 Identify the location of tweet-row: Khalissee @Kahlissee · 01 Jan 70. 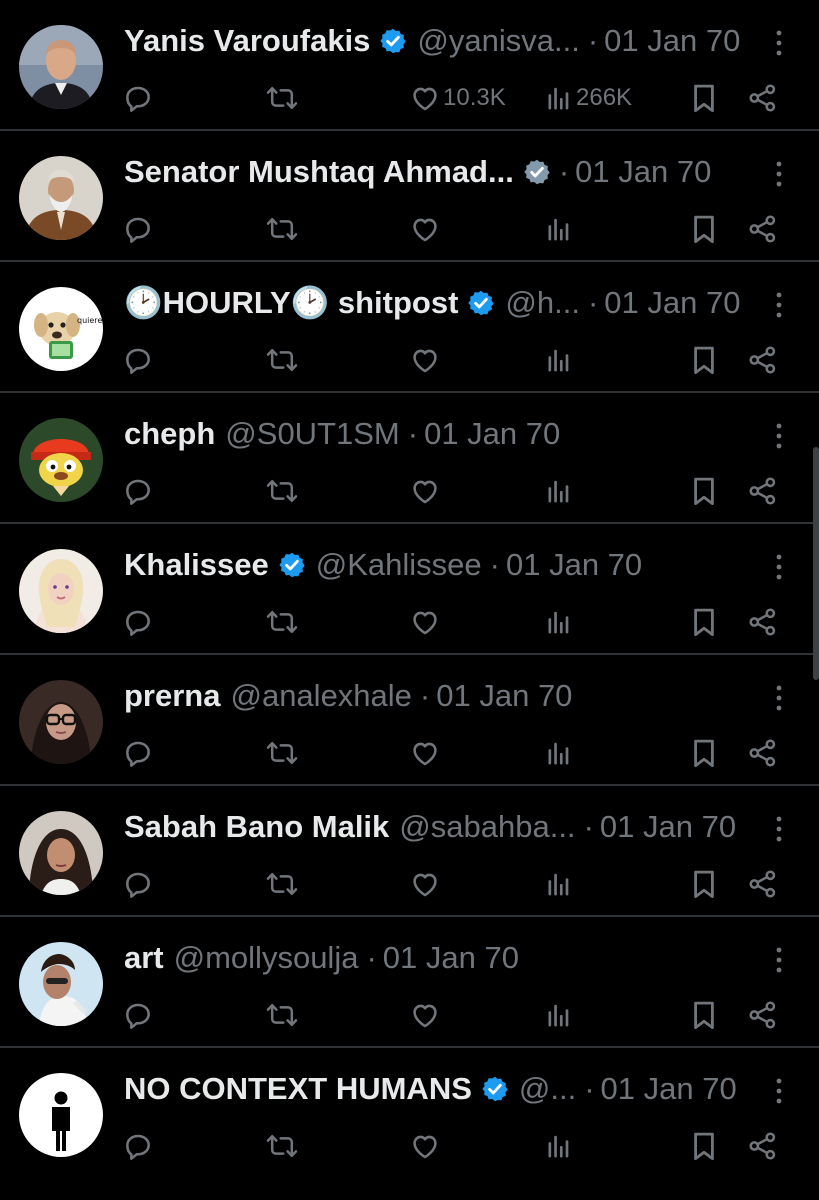
(409, 589).